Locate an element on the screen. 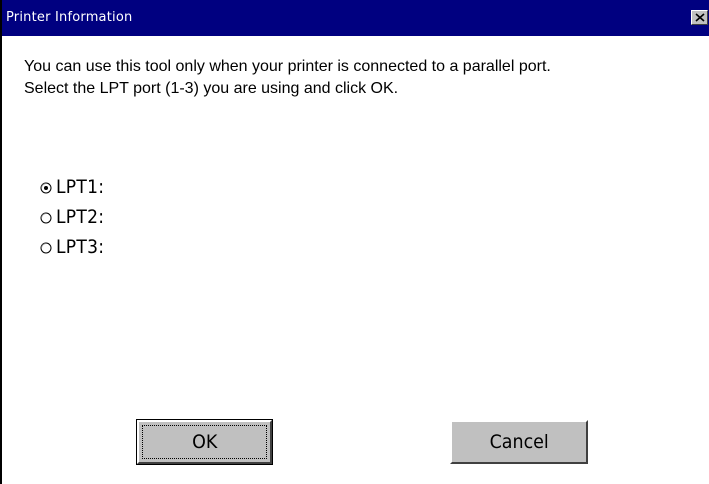 This screenshot has width=709, height=484. cancel-button: Cancel is located at coordinates (519, 442).